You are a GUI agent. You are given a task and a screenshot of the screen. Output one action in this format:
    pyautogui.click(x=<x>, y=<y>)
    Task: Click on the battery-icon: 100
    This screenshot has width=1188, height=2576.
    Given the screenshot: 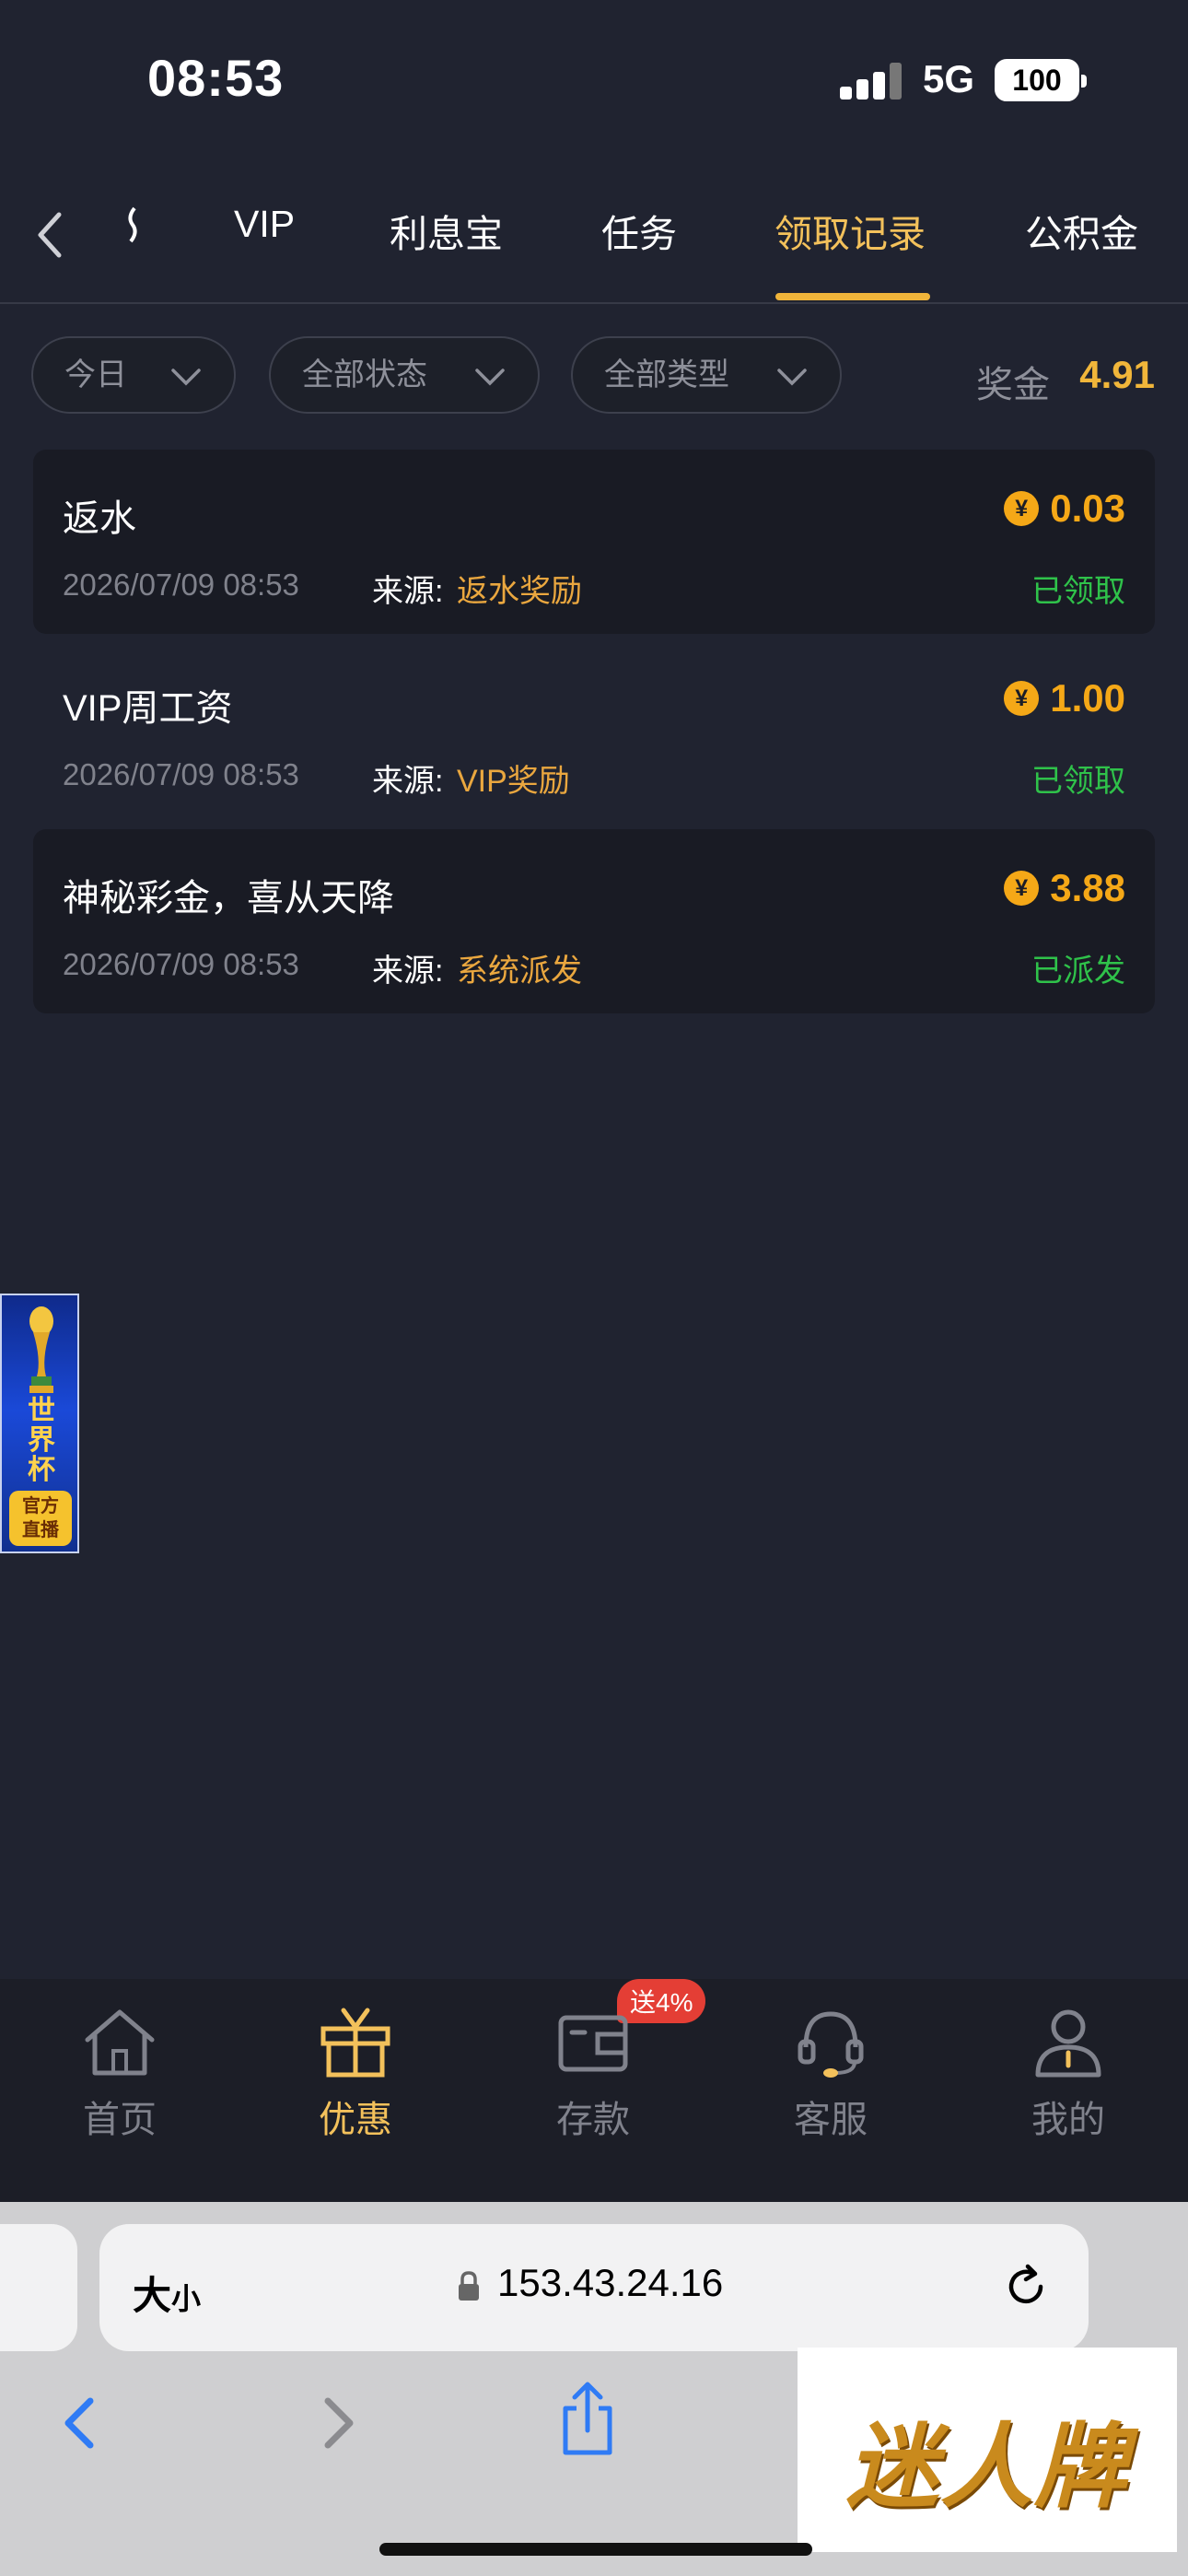 What is the action you would take?
    pyautogui.click(x=1041, y=80)
    